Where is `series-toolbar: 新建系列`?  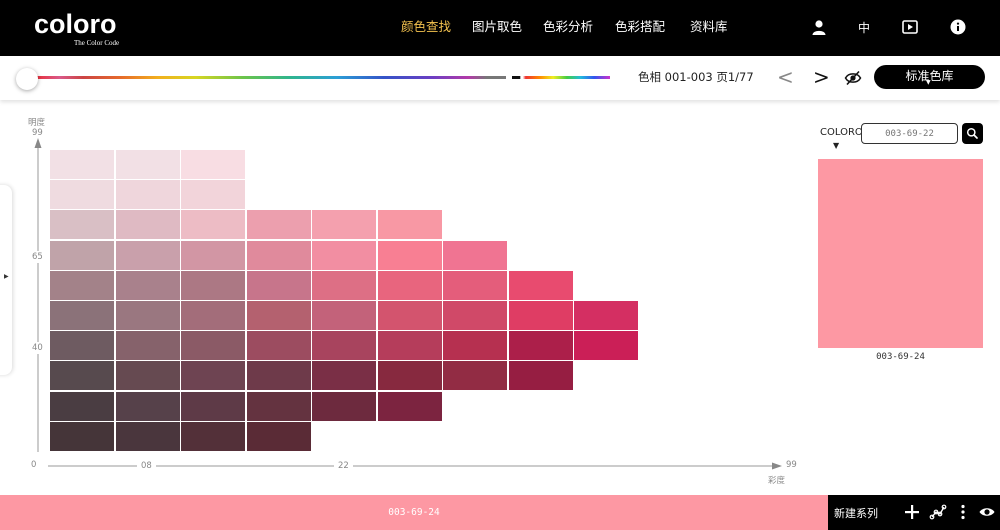 series-toolbar: 新建系列 is located at coordinates (914, 512).